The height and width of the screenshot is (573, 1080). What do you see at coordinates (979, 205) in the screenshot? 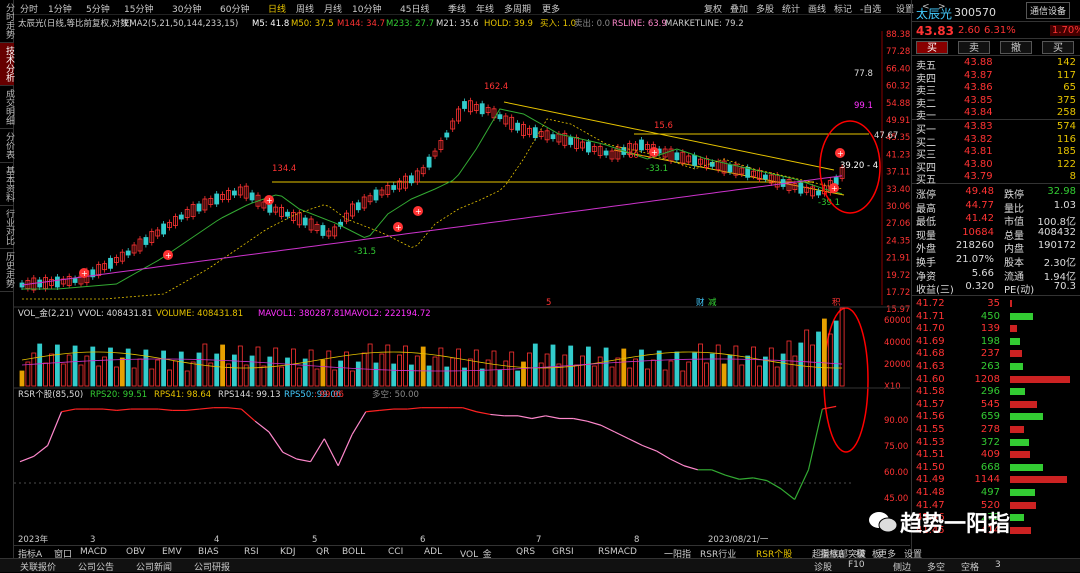
I see `stat-value: 44.77` at bounding box center [979, 205].